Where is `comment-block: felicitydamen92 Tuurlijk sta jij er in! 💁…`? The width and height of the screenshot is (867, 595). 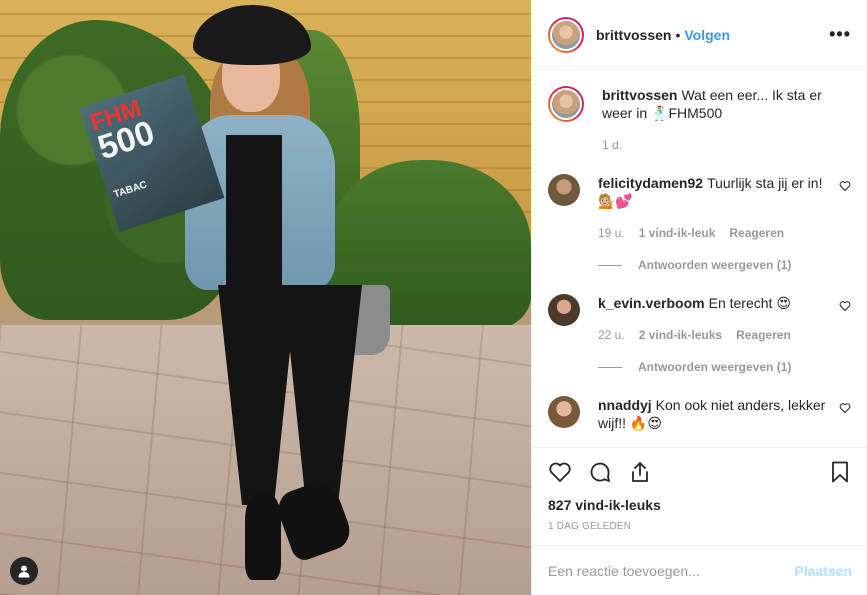 comment-block: felicitydamen92 Tuurlijk sta jij er in! 💁… is located at coordinates (699, 223).